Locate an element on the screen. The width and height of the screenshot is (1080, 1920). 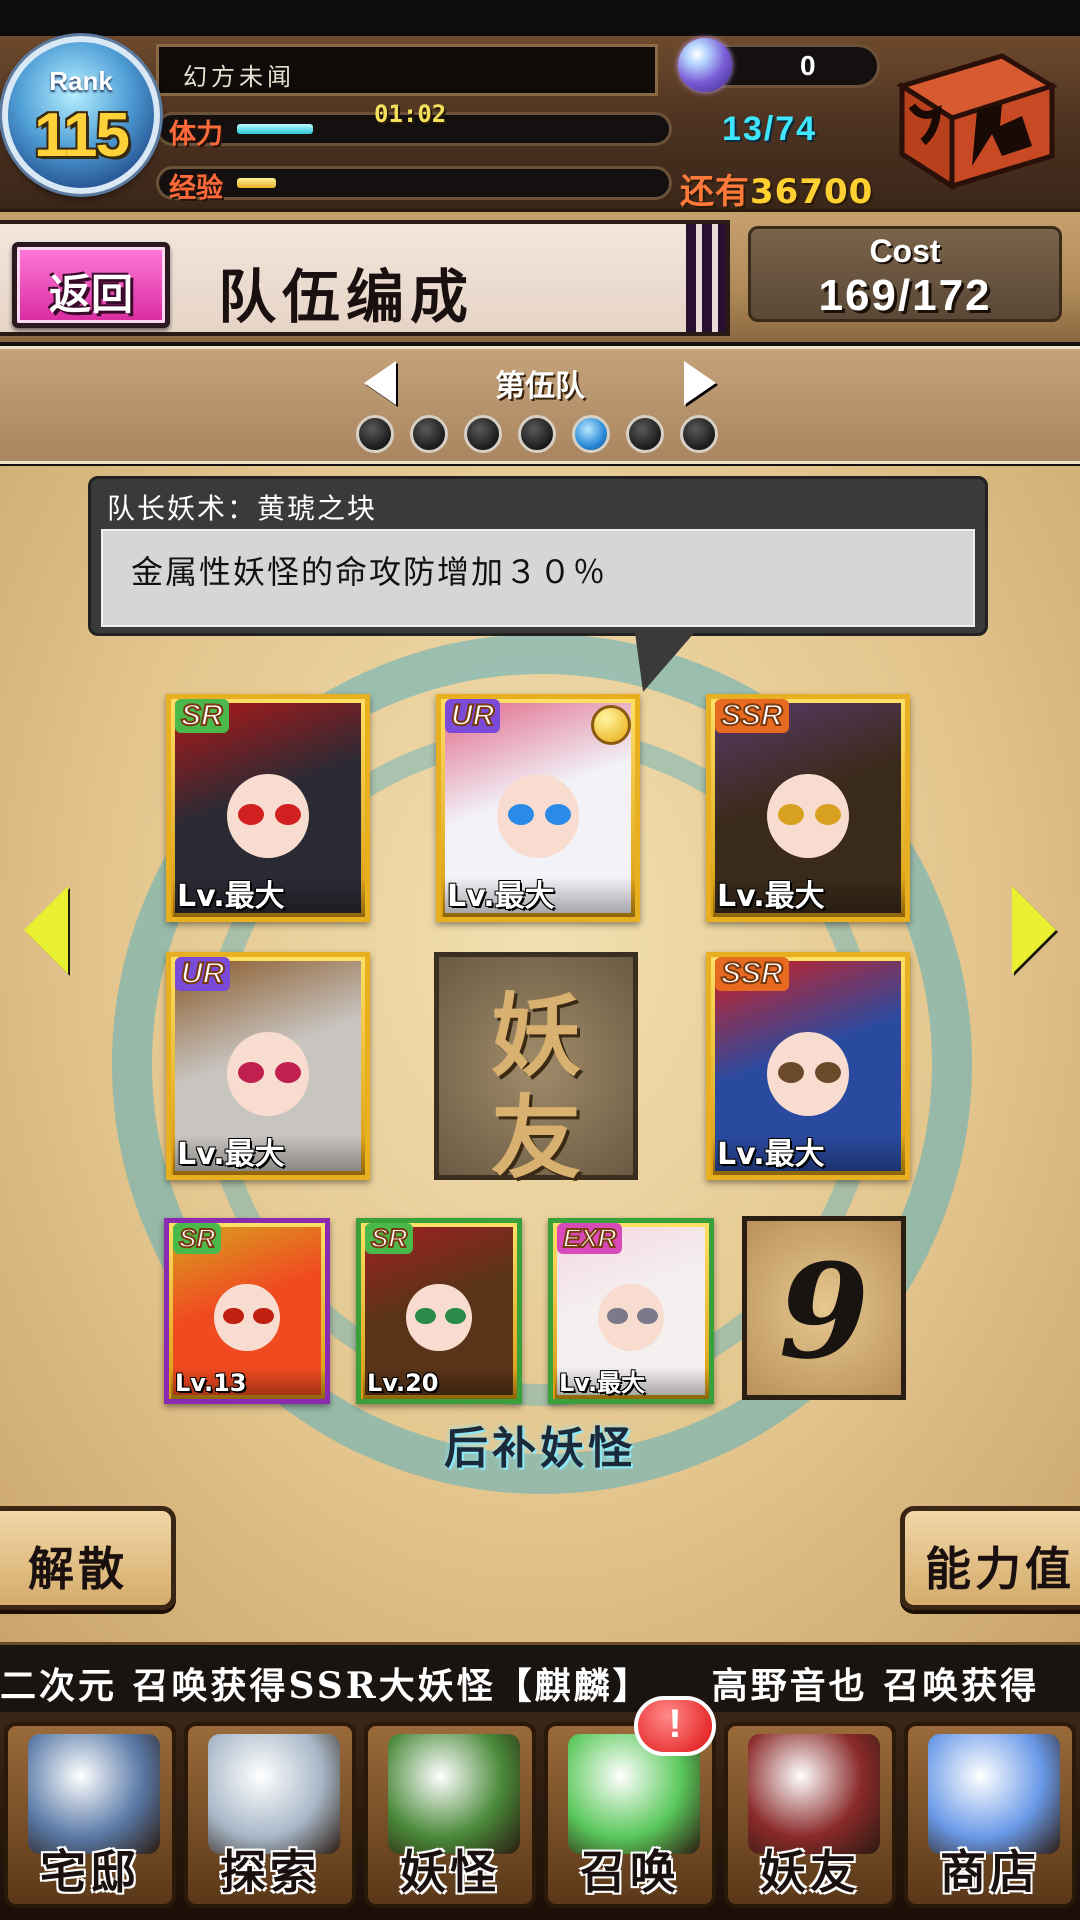
title-banner: 返回 队伍编成 is located at coordinates (365, 278).